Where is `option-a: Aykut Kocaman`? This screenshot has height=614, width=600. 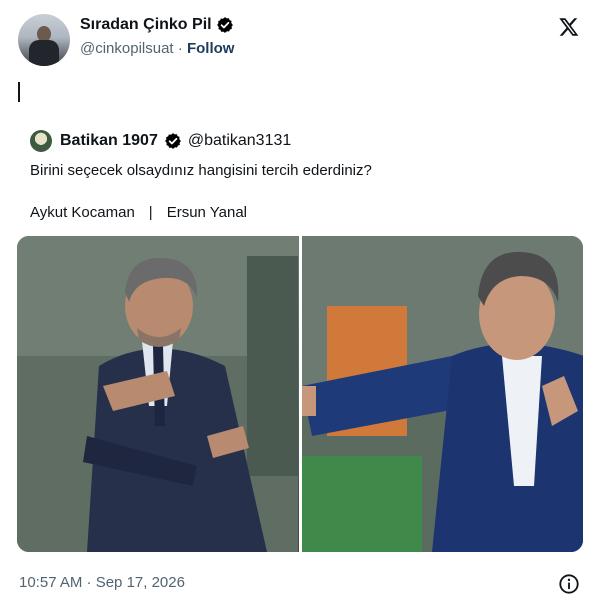 option-a: Aykut Kocaman is located at coordinates (82, 212).